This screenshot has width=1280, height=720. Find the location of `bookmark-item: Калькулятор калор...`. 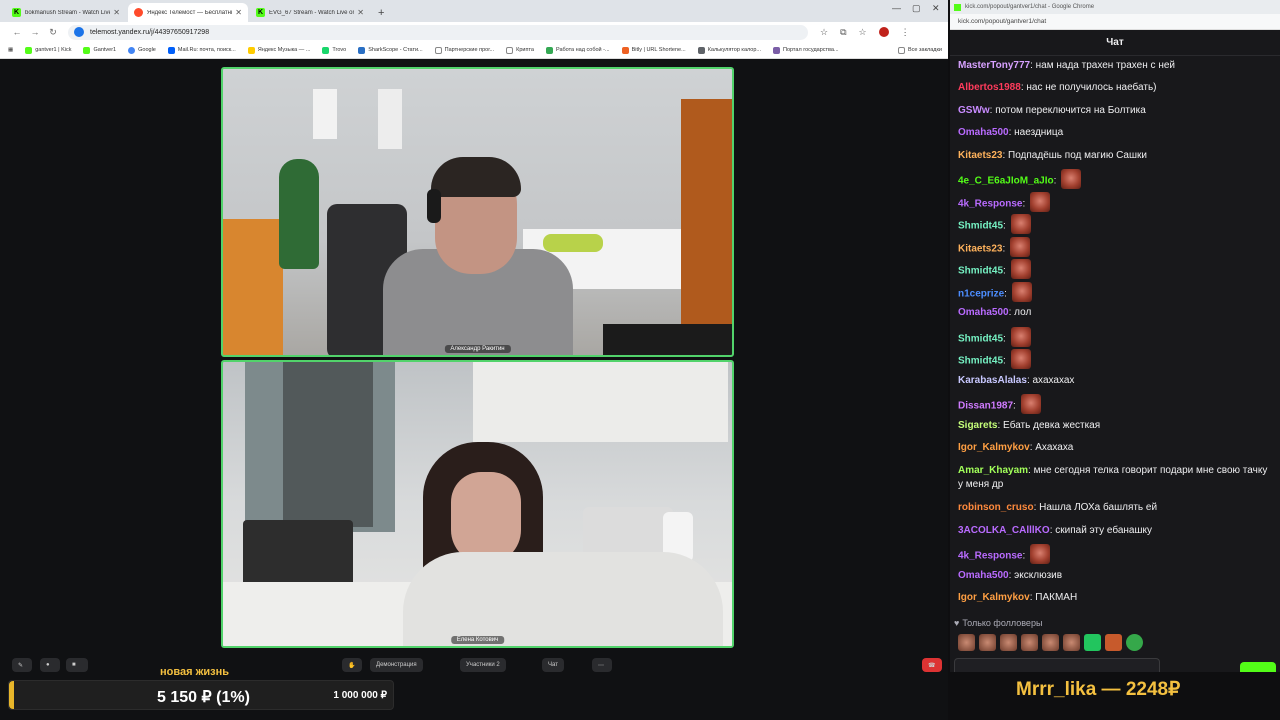

bookmark-item: Калькулятор калор... is located at coordinates (729, 50).